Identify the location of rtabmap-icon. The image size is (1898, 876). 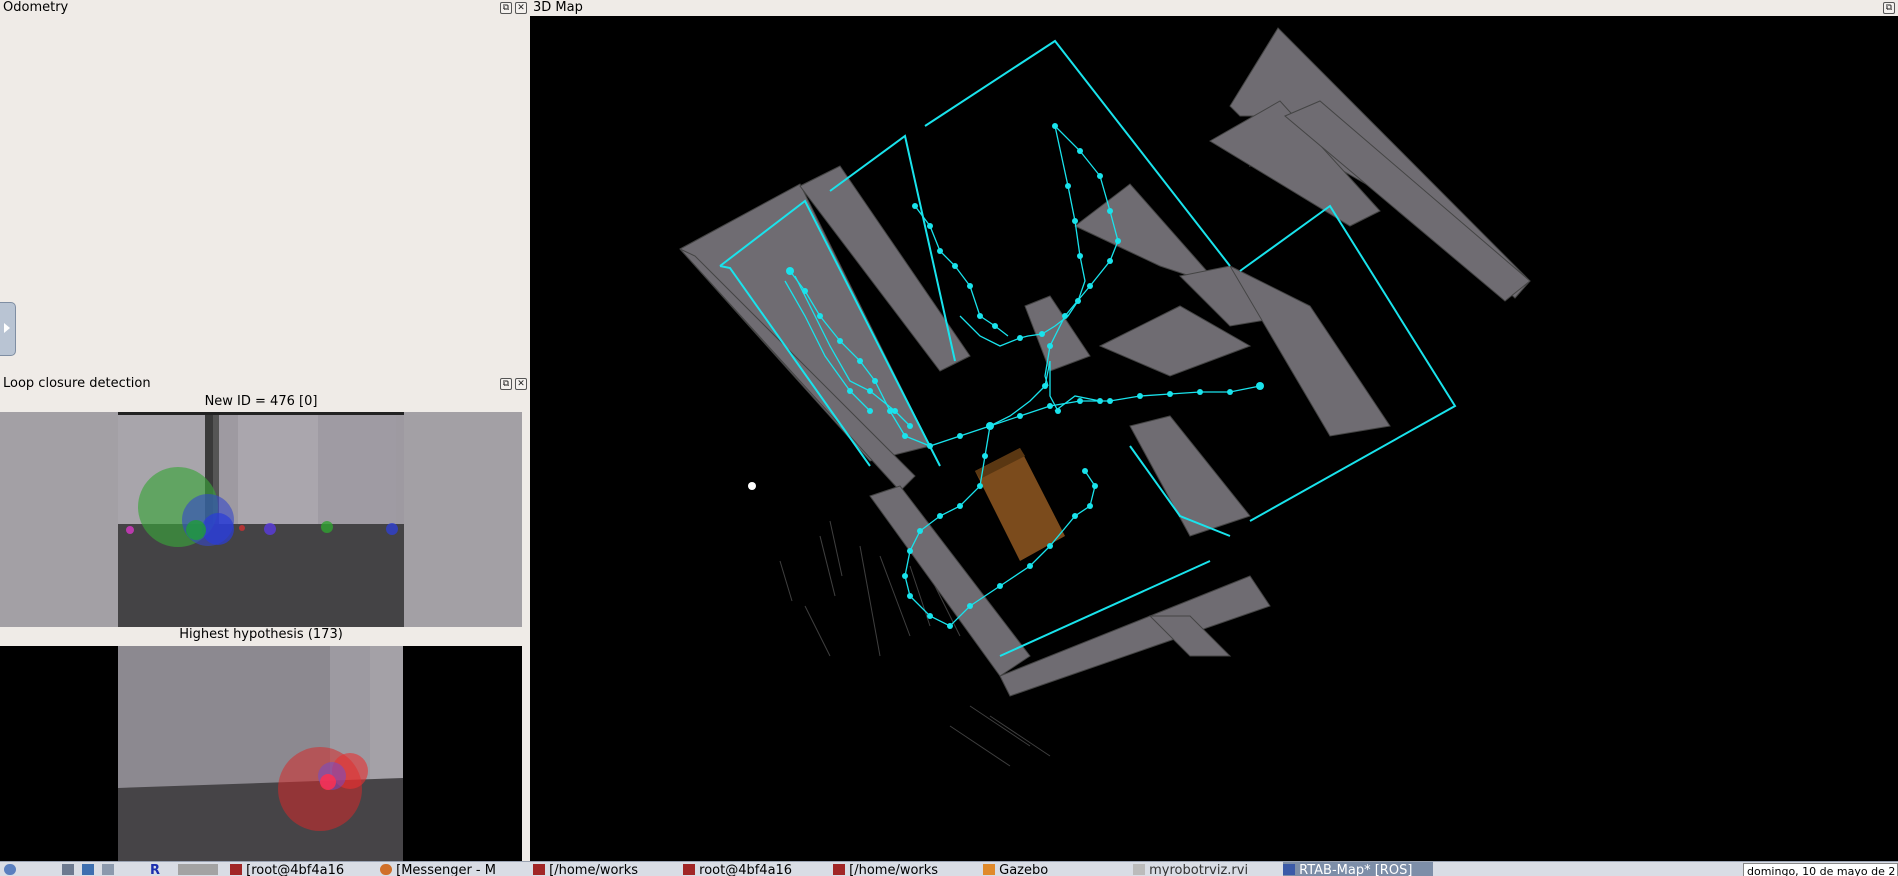
(1289, 869).